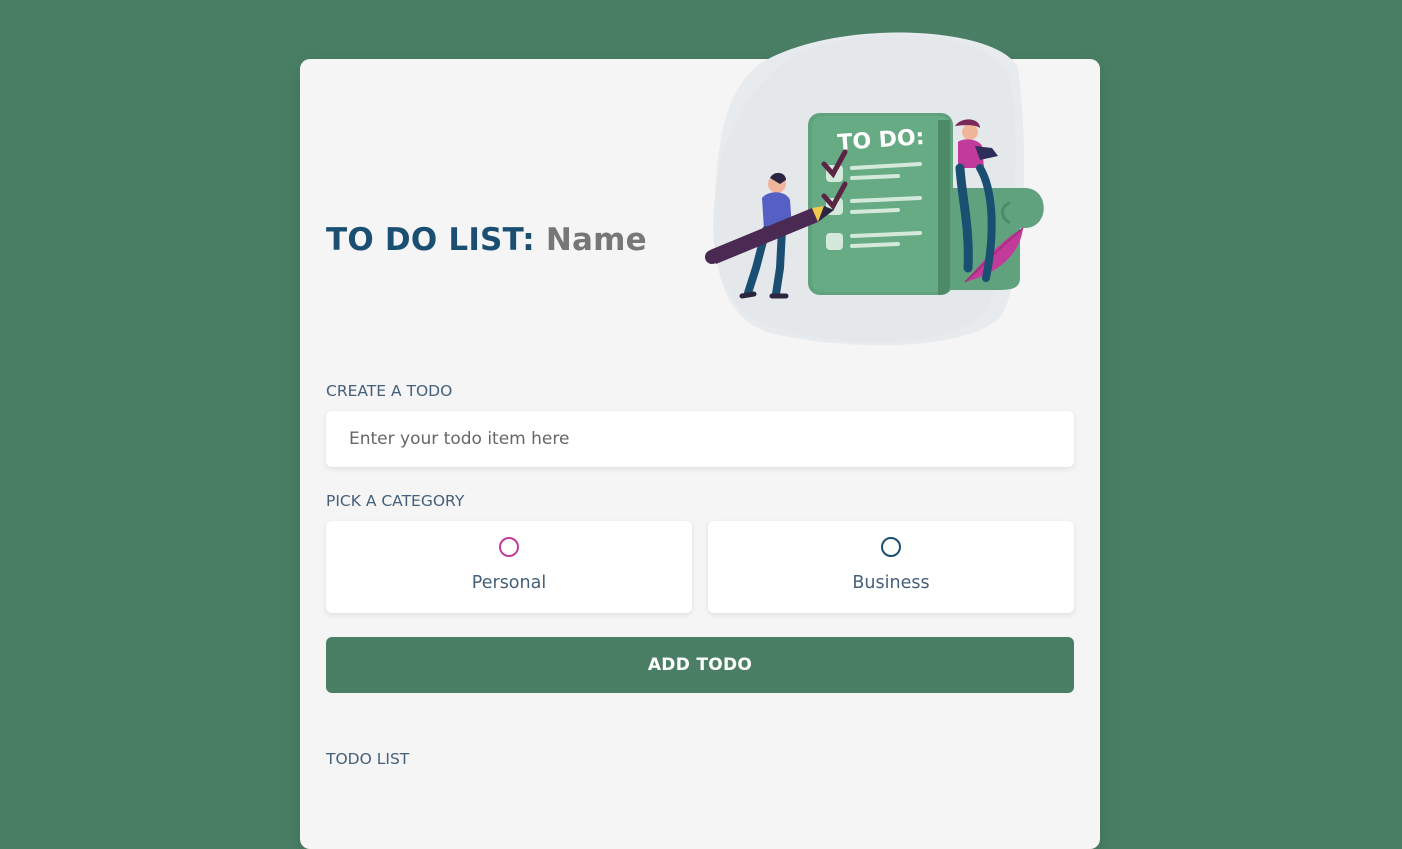 The width and height of the screenshot is (1402, 849). What do you see at coordinates (891, 583) in the screenshot?
I see `category-business-label: Business` at bounding box center [891, 583].